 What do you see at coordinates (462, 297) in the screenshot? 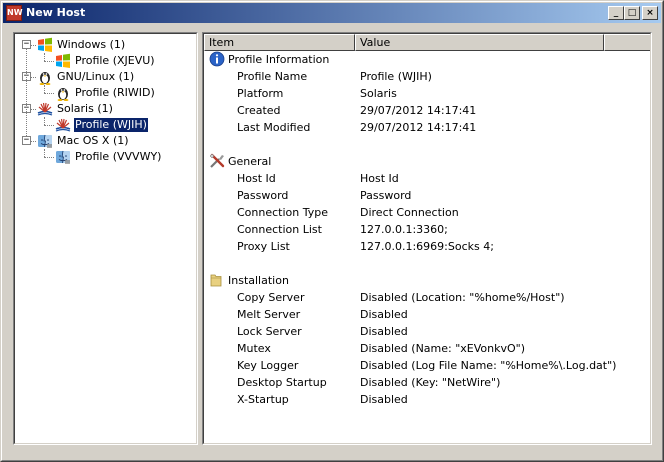
I see `value-cell: Disabled (Location: "%home%/Host")` at bounding box center [462, 297].